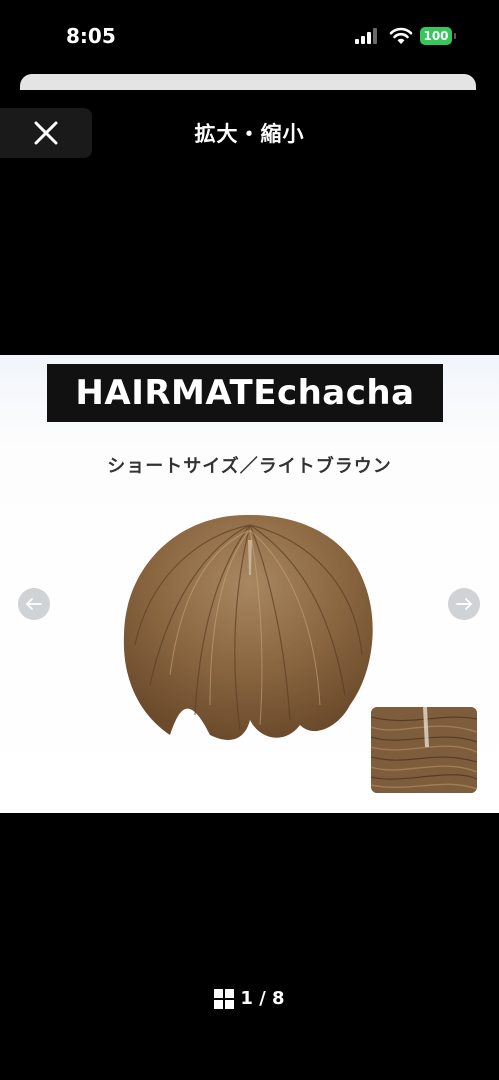  What do you see at coordinates (248, 82) in the screenshot?
I see `sheet-background-edge` at bounding box center [248, 82].